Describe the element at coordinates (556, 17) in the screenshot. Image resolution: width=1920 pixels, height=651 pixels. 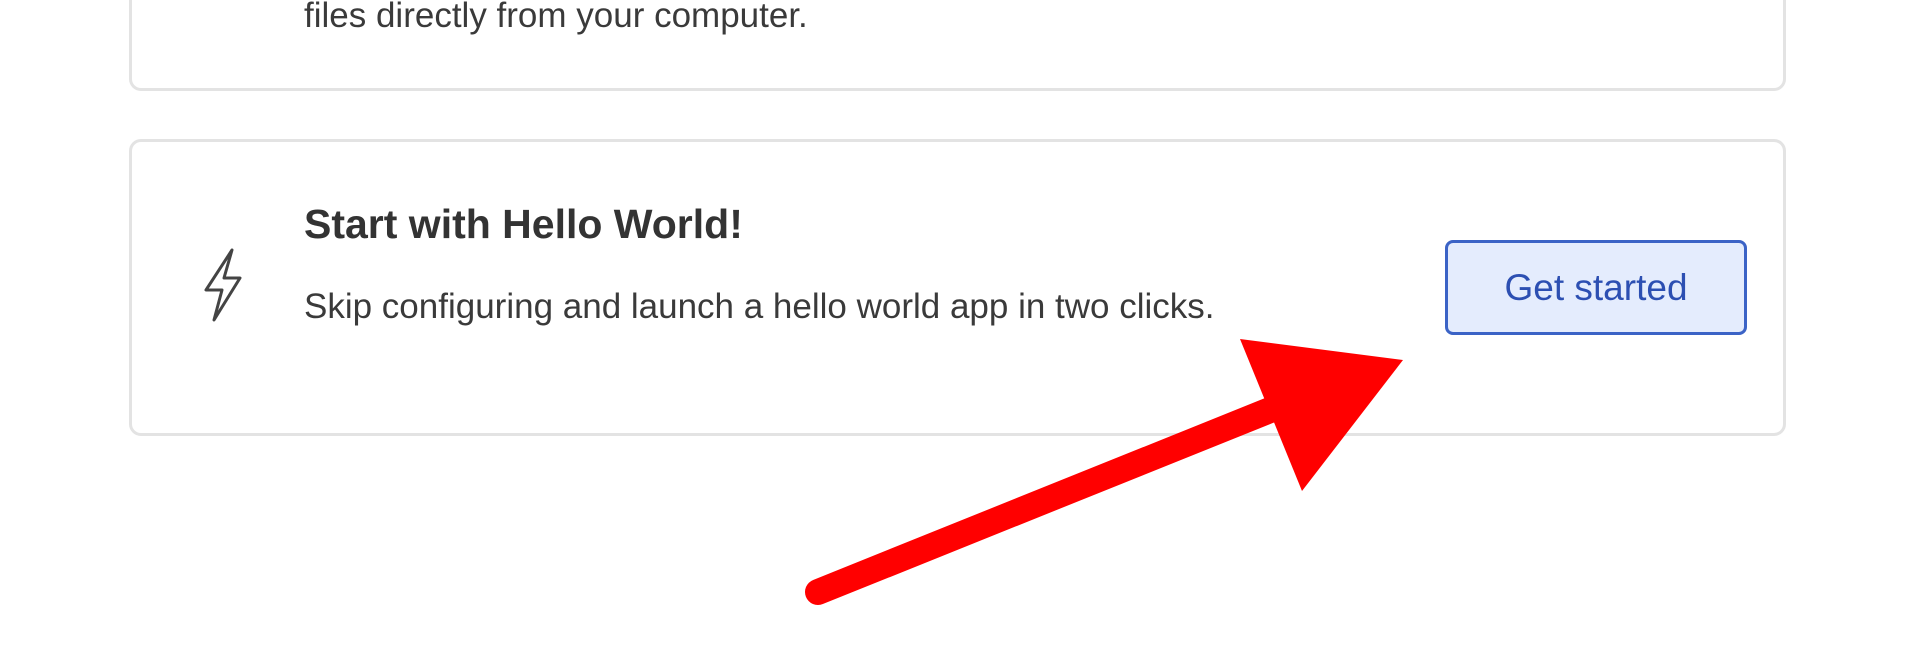
I see `previous-option-description: files directly from your computer.` at that location.